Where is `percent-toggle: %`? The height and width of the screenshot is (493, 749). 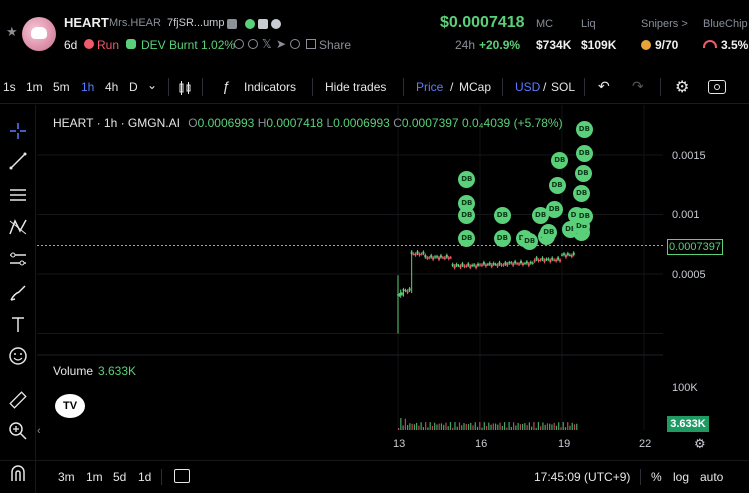 percent-toggle: % is located at coordinates (656, 477).